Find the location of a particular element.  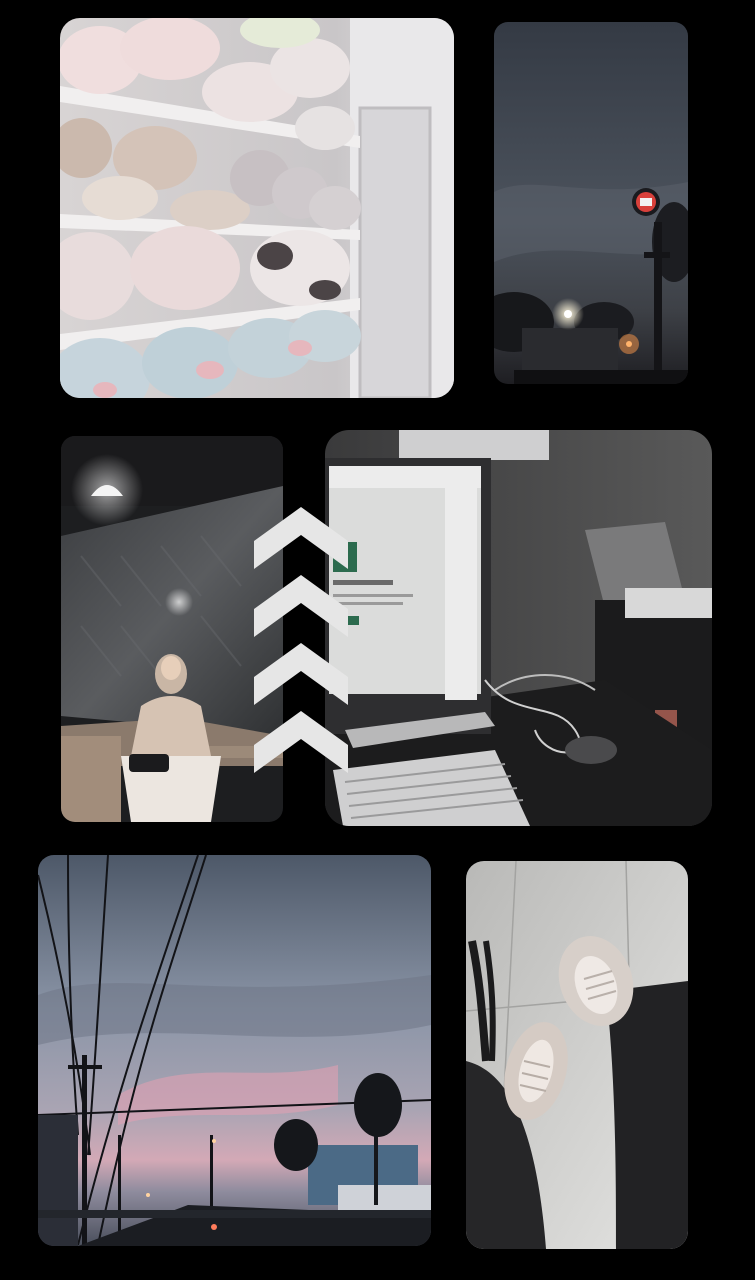

photo-woman-bench is located at coordinates (172, 629).